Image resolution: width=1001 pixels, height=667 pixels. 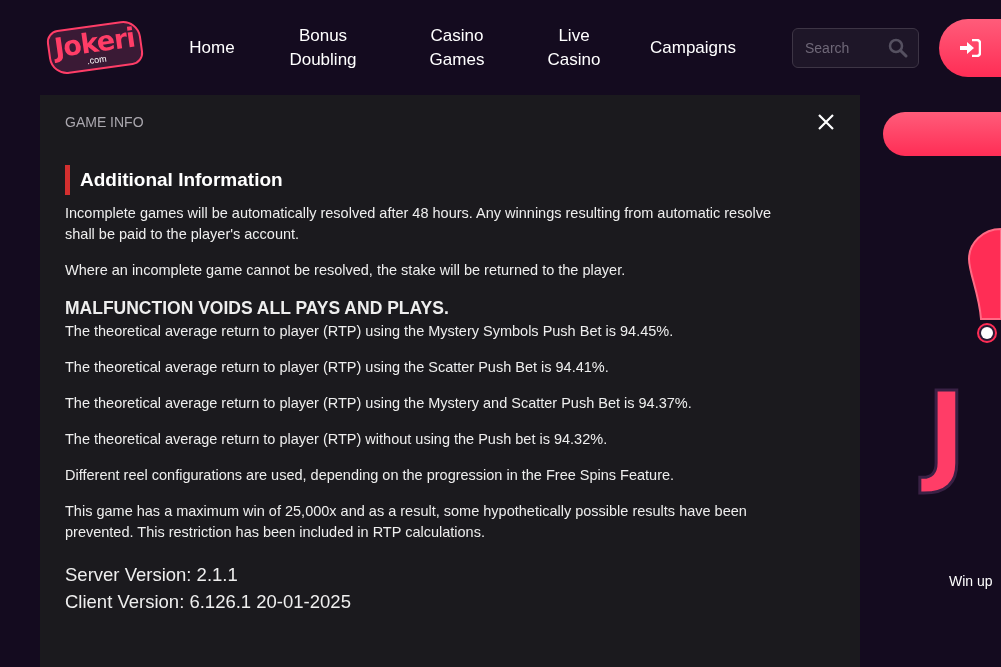 I want to click on promo-button, so click(x=942, y=134).